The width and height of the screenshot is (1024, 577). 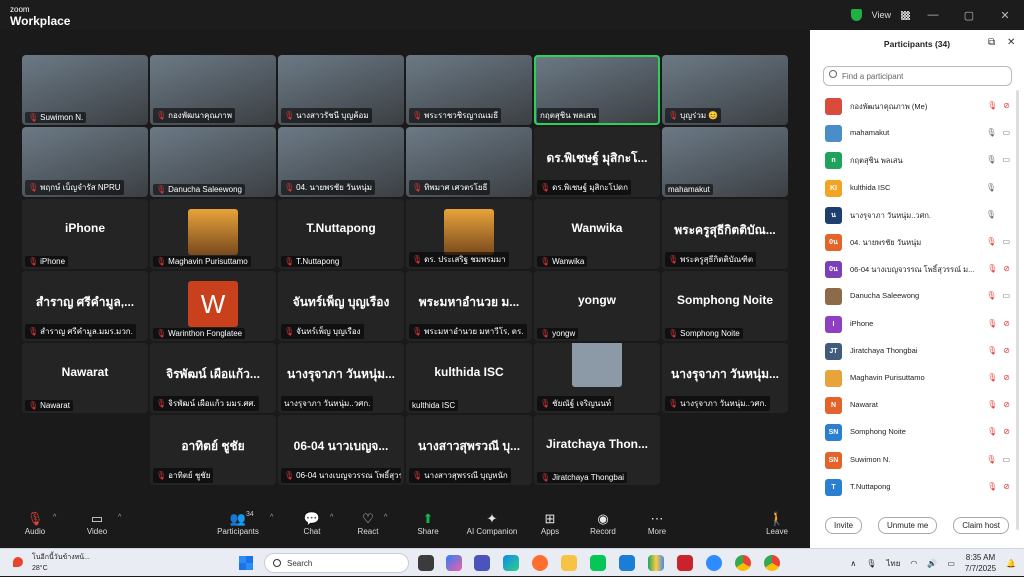 What do you see at coordinates (341, 306) in the screenshot?
I see `participant-tile: จันทร์เพ็ญ บุญเรือง 🎙 จันทร์เพ็ญ บุญเรือง` at bounding box center [341, 306].